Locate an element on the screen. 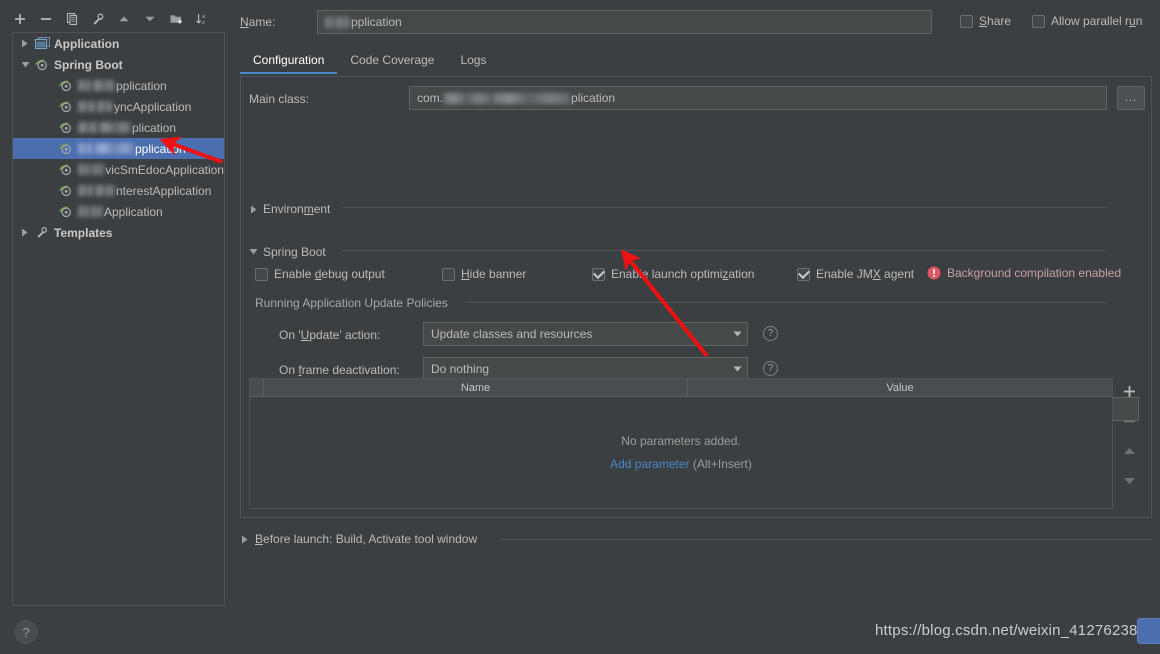 The width and height of the screenshot is (1160, 654). on-update-action-help-icon: ? is located at coordinates (770, 333).